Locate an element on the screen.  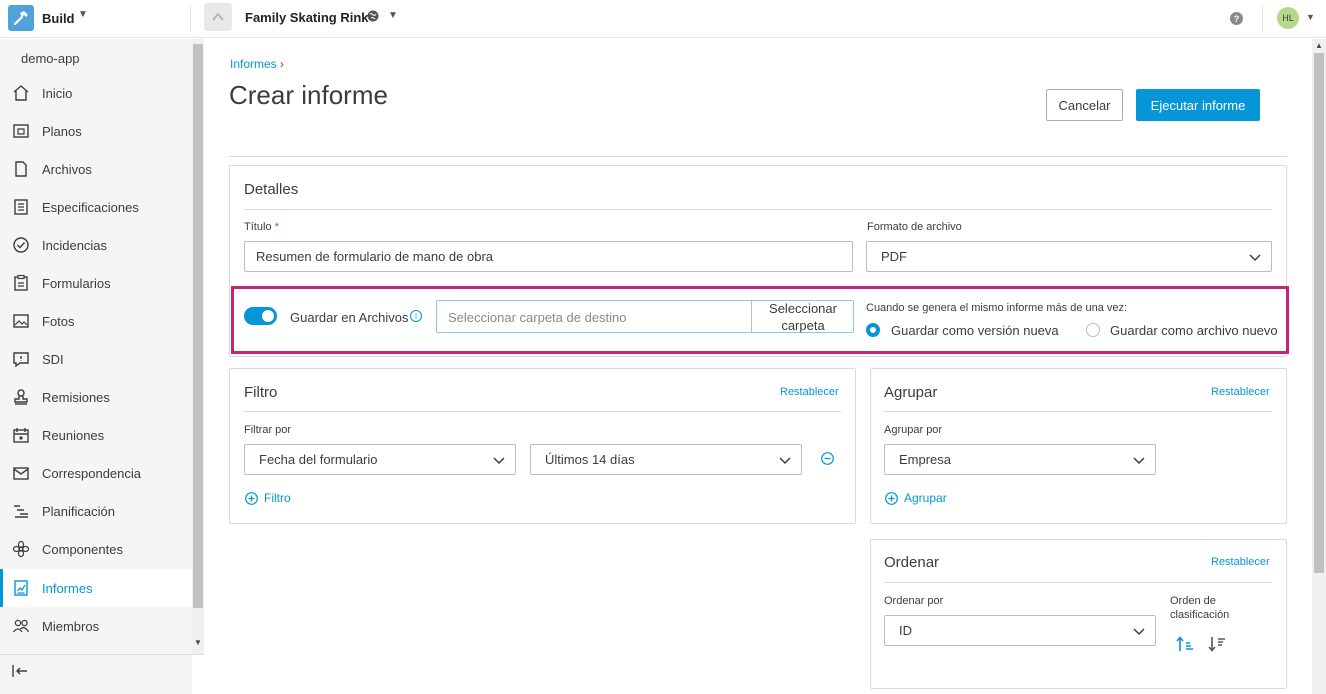
sidebar-item-archivos: Archivos is located at coordinates (96, 169).